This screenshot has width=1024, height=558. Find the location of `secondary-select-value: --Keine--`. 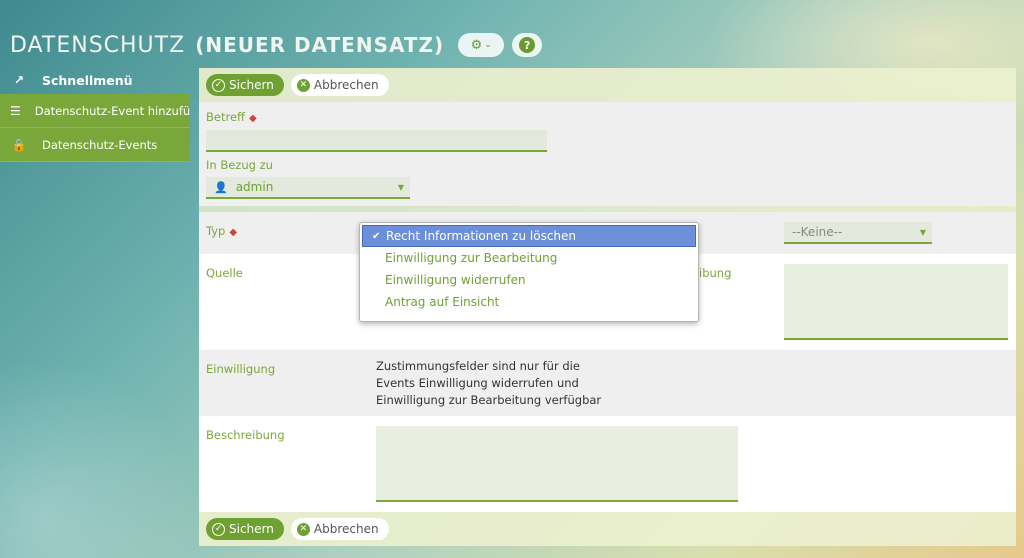

secondary-select-value: --Keine-- is located at coordinates (817, 232).